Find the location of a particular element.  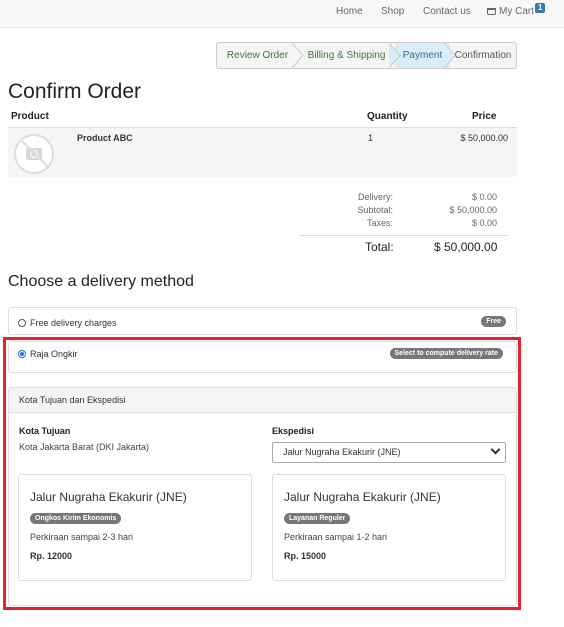

summary-divider is located at coordinates (403, 235).